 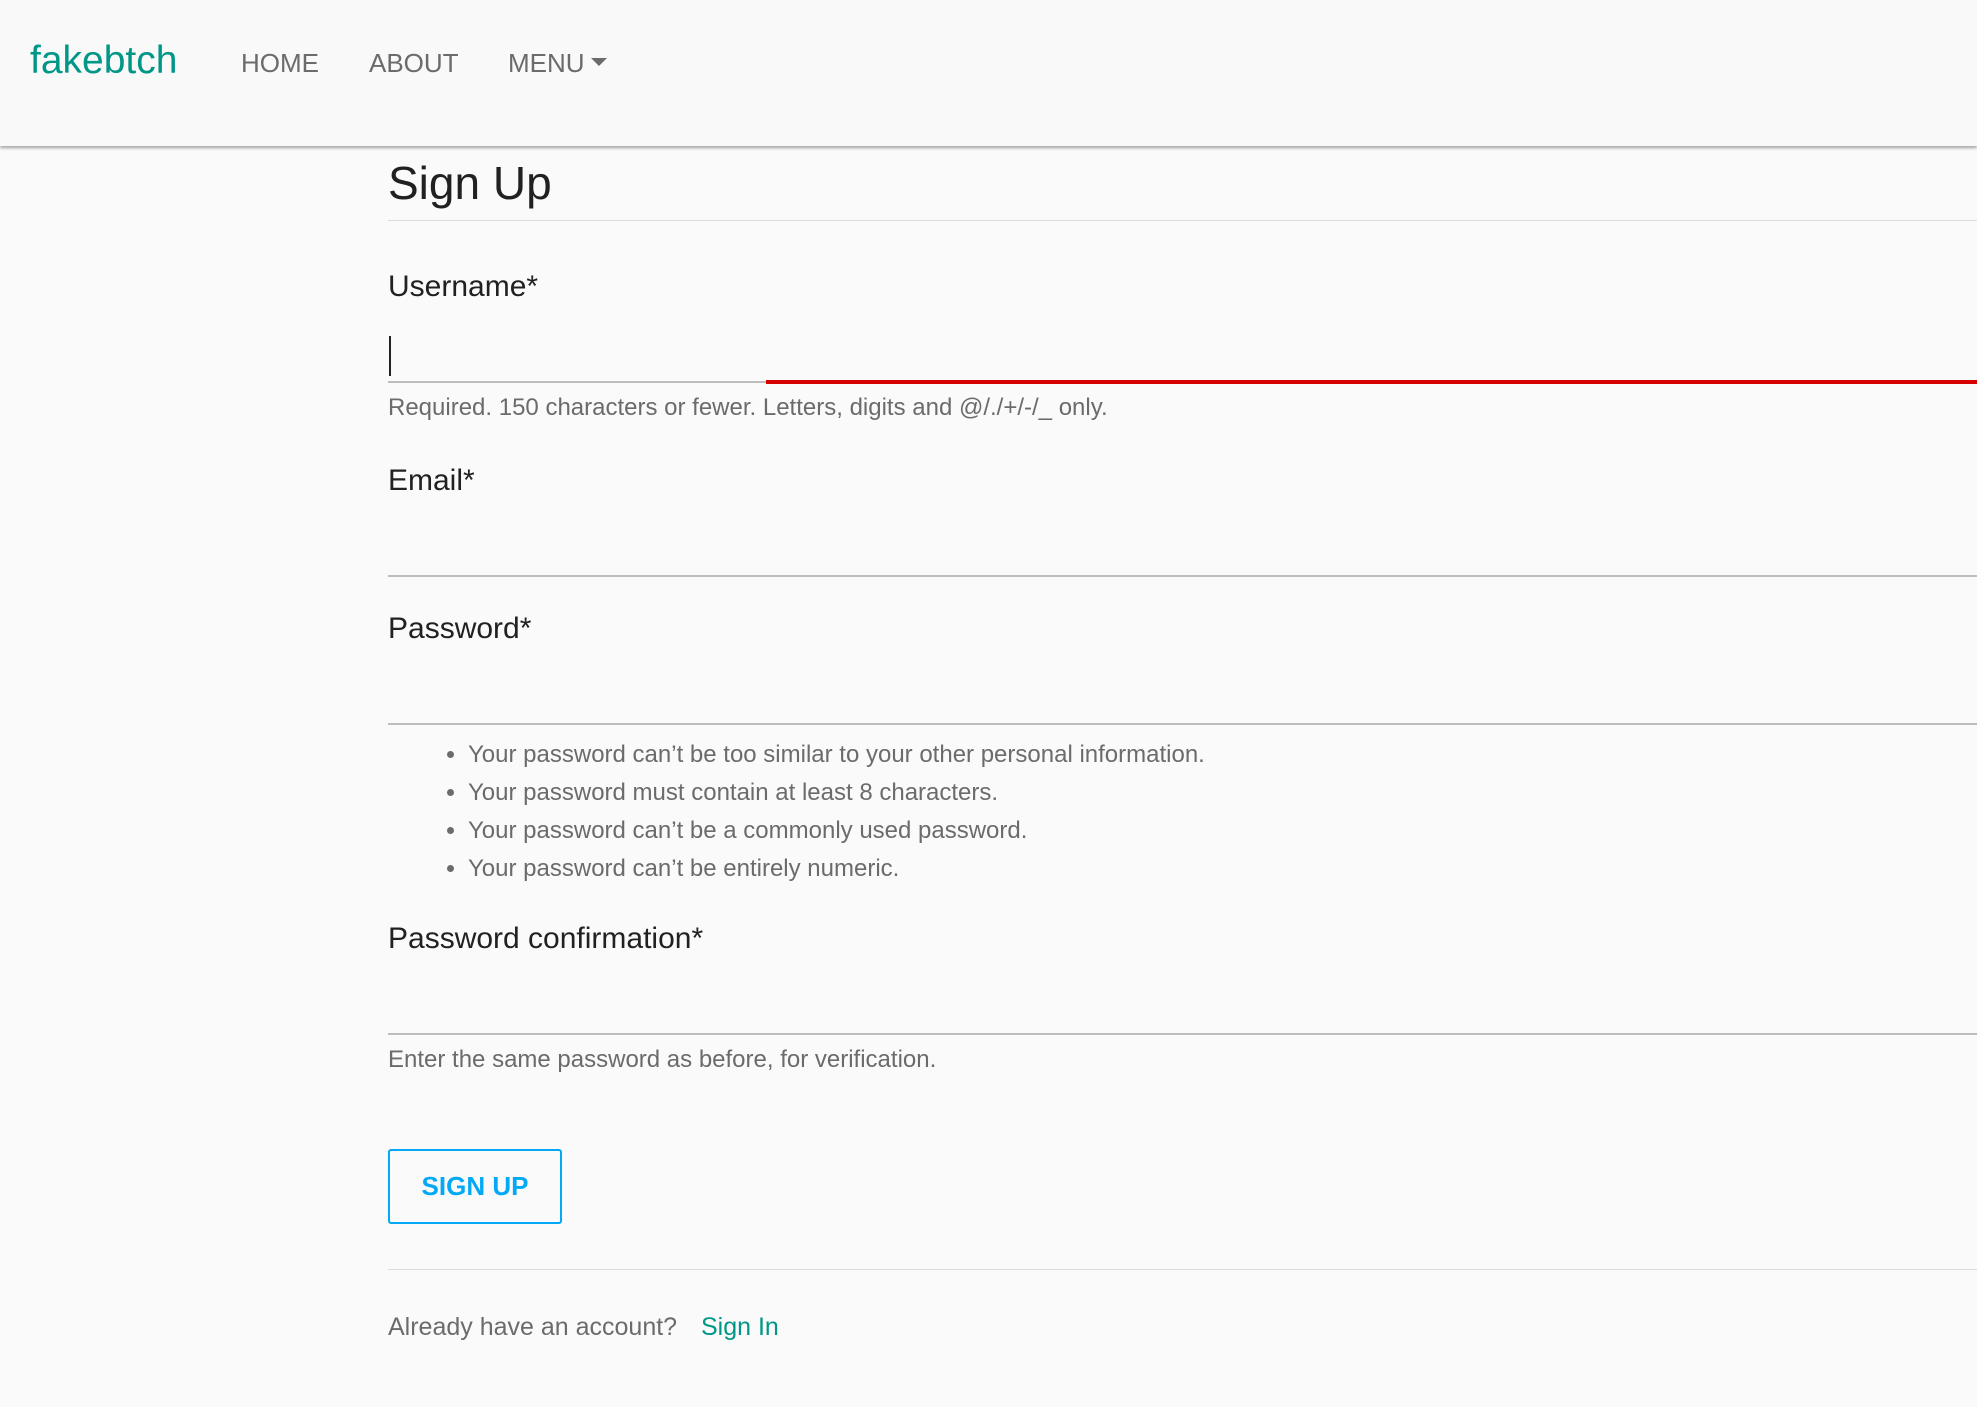 I want to click on text-cursor, so click(x=390, y=356).